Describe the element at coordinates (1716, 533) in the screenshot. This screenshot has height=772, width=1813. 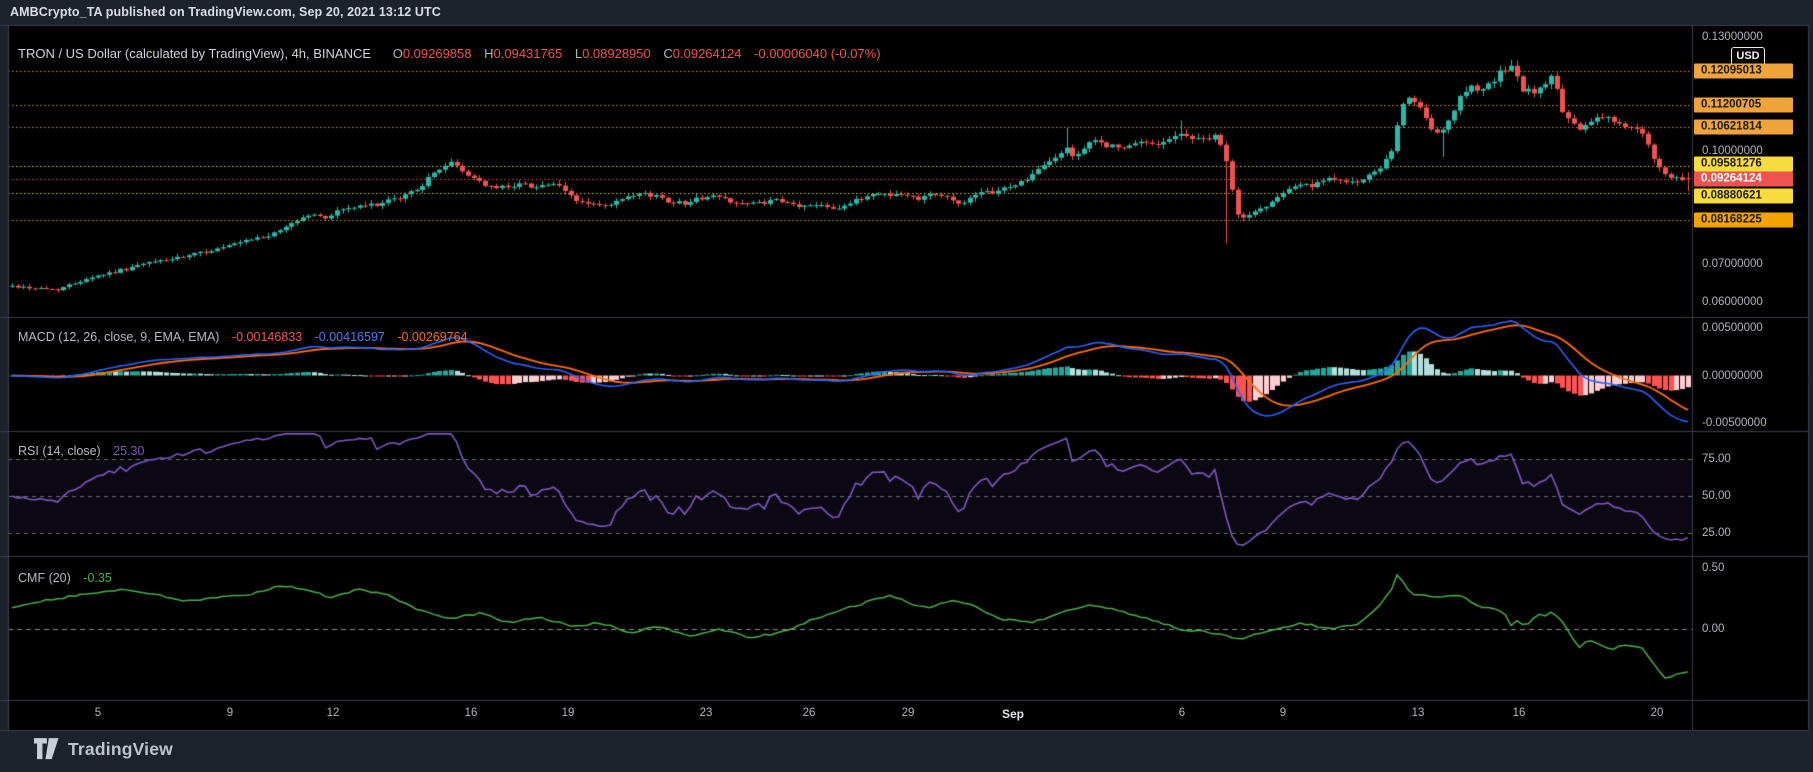
I see `rsi-axis-tick: 25.00` at that location.